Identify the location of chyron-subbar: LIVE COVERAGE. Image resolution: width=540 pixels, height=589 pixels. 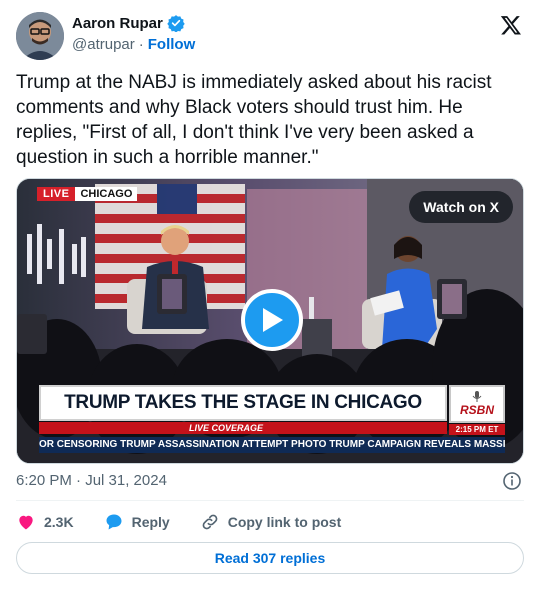
(243, 428).